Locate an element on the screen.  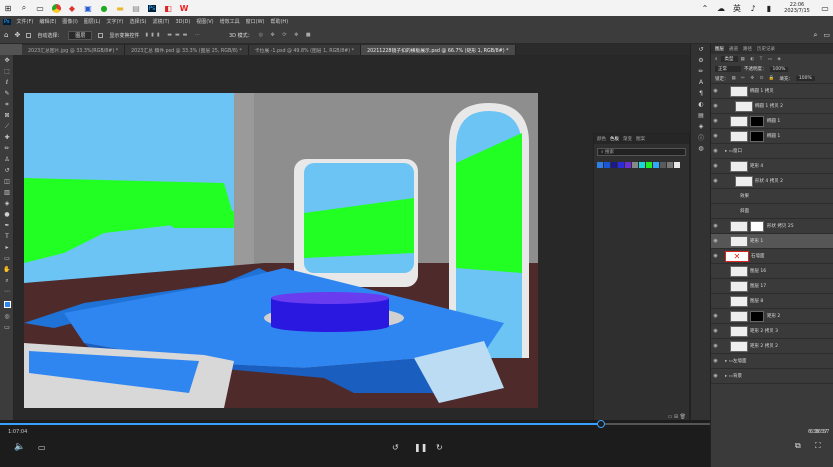
menu-plugins: 增效工具 is located at coordinates (230, 21).